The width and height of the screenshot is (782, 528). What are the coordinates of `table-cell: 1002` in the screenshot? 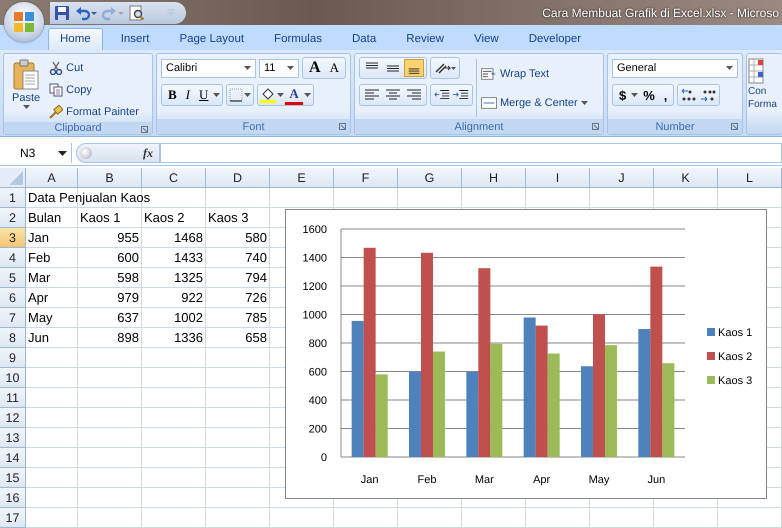 It's located at (174, 318).